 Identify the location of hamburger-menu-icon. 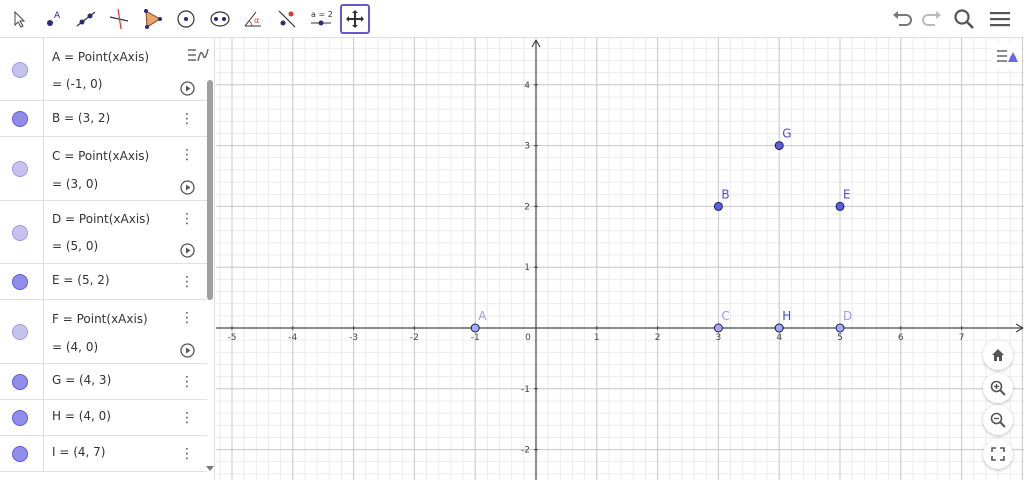
(1000, 19).